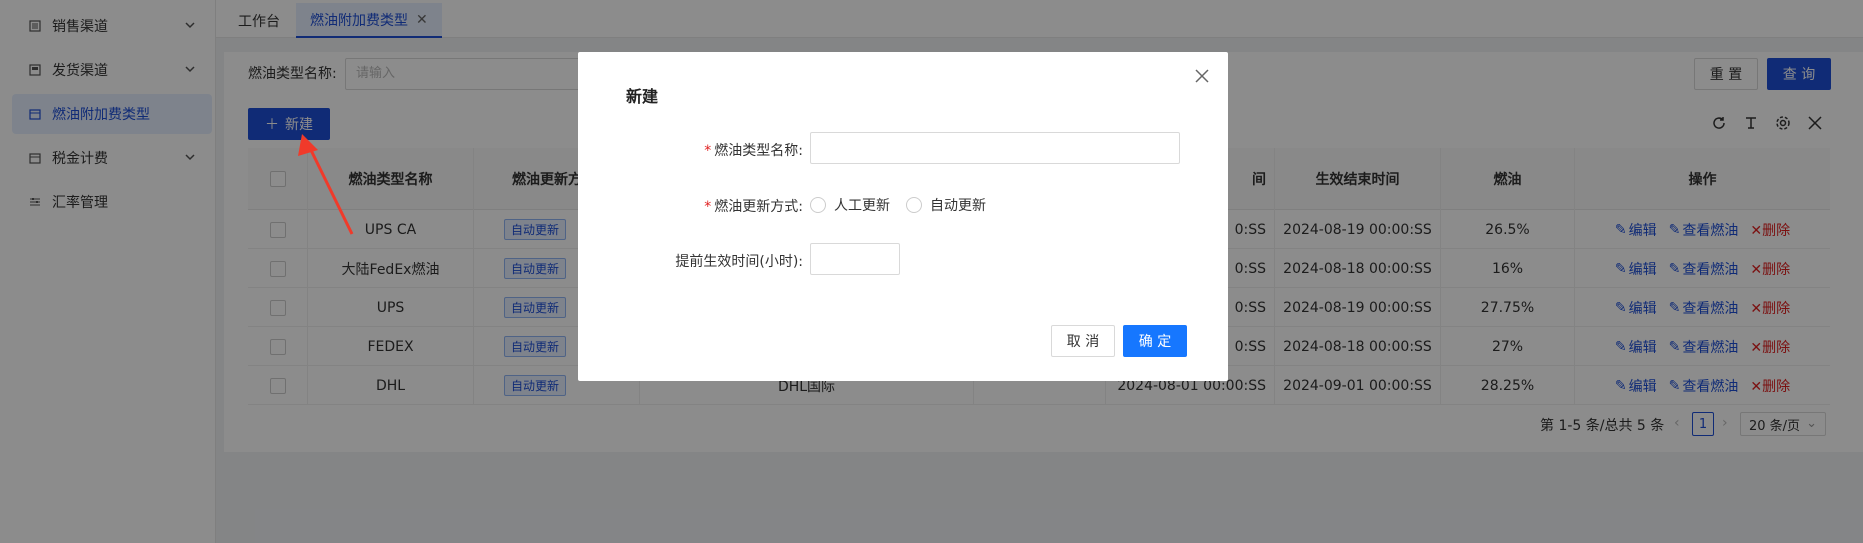 This screenshot has height=543, width=1863. I want to click on radio-label: 人工更新, so click(862, 206).